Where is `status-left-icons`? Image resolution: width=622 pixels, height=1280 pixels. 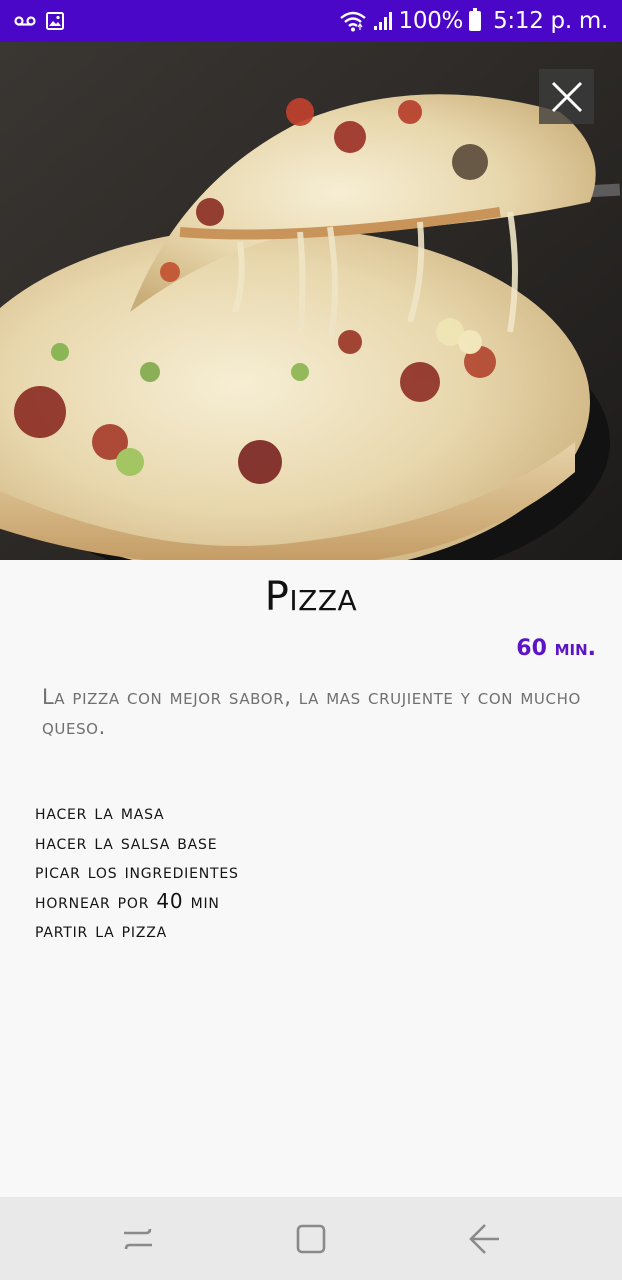
status-left-icons is located at coordinates (39, 21).